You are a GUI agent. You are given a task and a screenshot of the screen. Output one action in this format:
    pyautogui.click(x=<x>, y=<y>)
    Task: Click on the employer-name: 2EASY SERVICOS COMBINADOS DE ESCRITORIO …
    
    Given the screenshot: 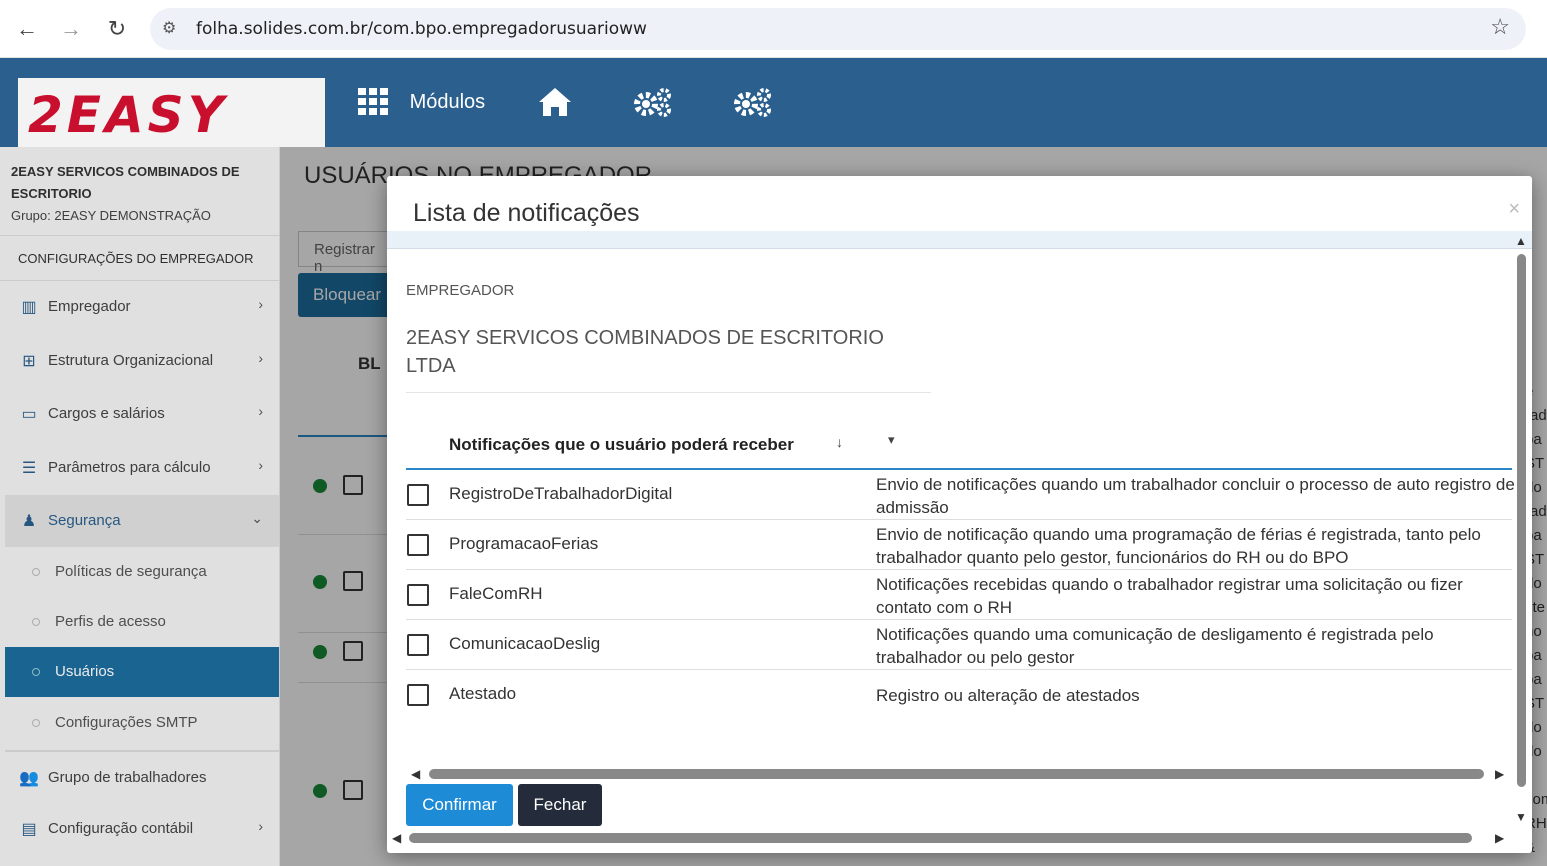 What is the action you would take?
    pyautogui.click(x=645, y=352)
    